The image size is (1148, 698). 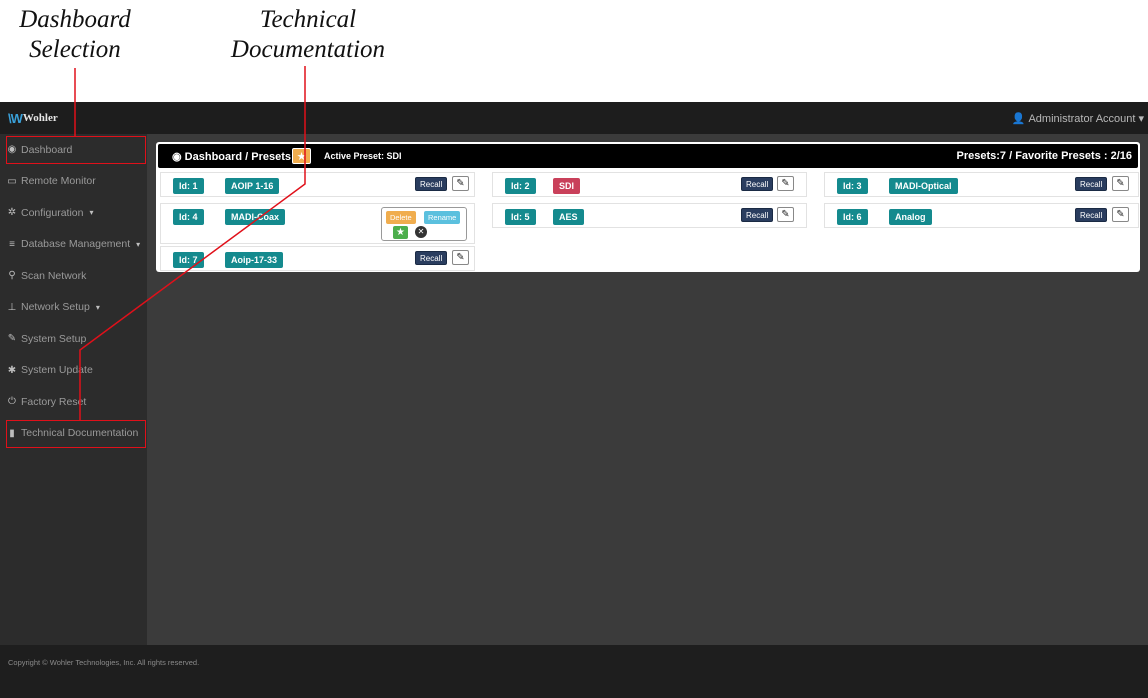 What do you see at coordinates (40, 118) in the screenshot?
I see `logo-text: Wohler` at bounding box center [40, 118].